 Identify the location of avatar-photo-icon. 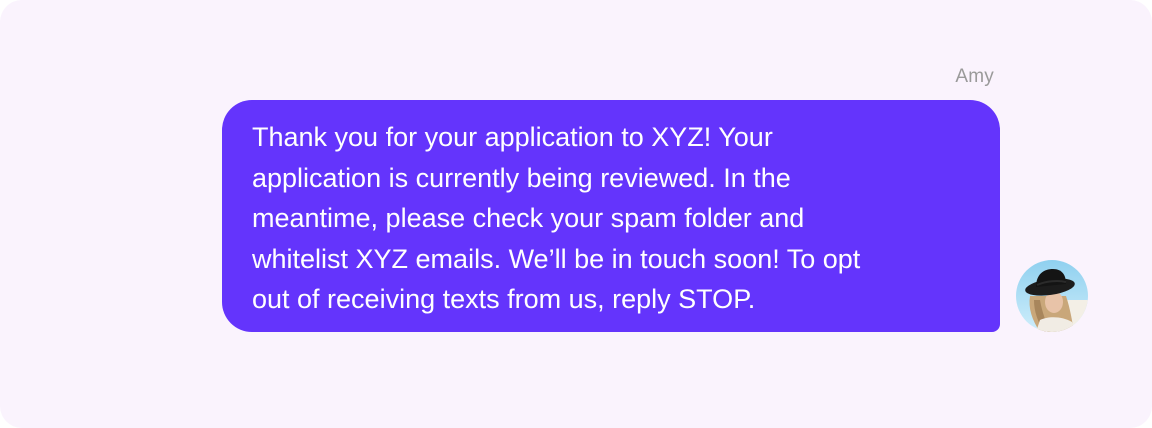
(1052, 296).